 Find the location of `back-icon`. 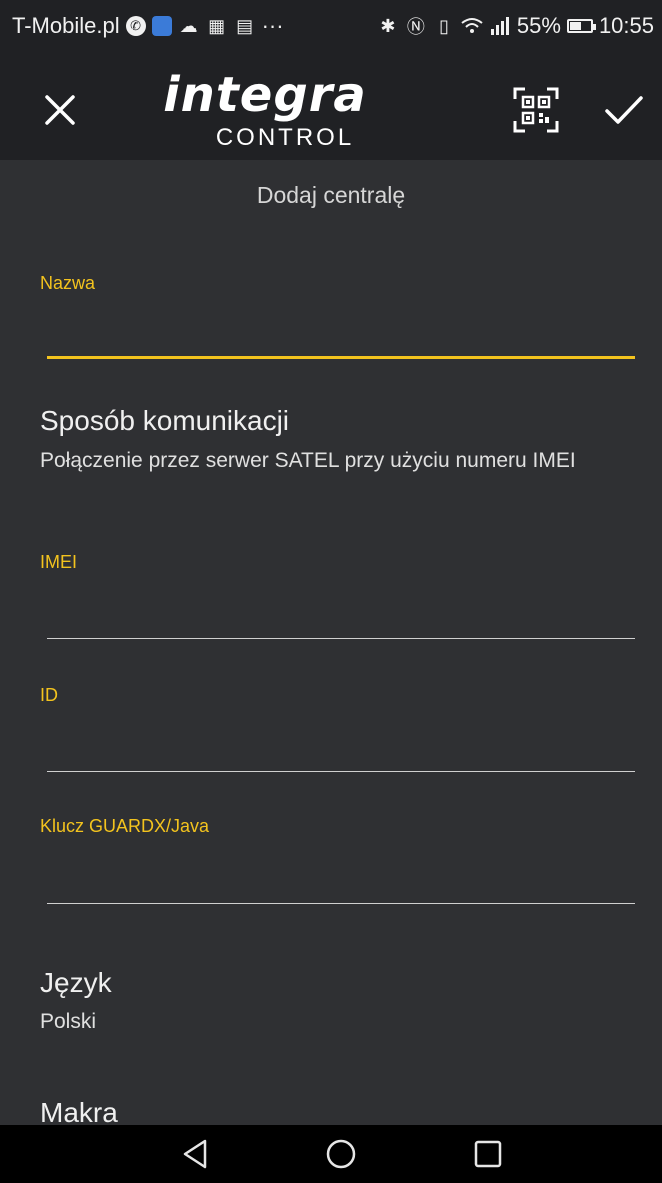

back-icon is located at coordinates (195, 1154).